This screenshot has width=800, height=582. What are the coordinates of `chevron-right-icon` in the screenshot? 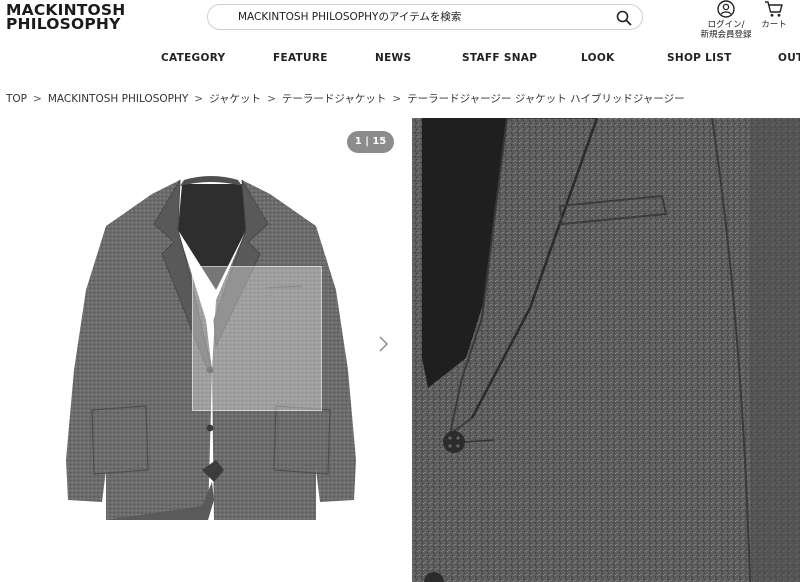 It's located at (383, 344).